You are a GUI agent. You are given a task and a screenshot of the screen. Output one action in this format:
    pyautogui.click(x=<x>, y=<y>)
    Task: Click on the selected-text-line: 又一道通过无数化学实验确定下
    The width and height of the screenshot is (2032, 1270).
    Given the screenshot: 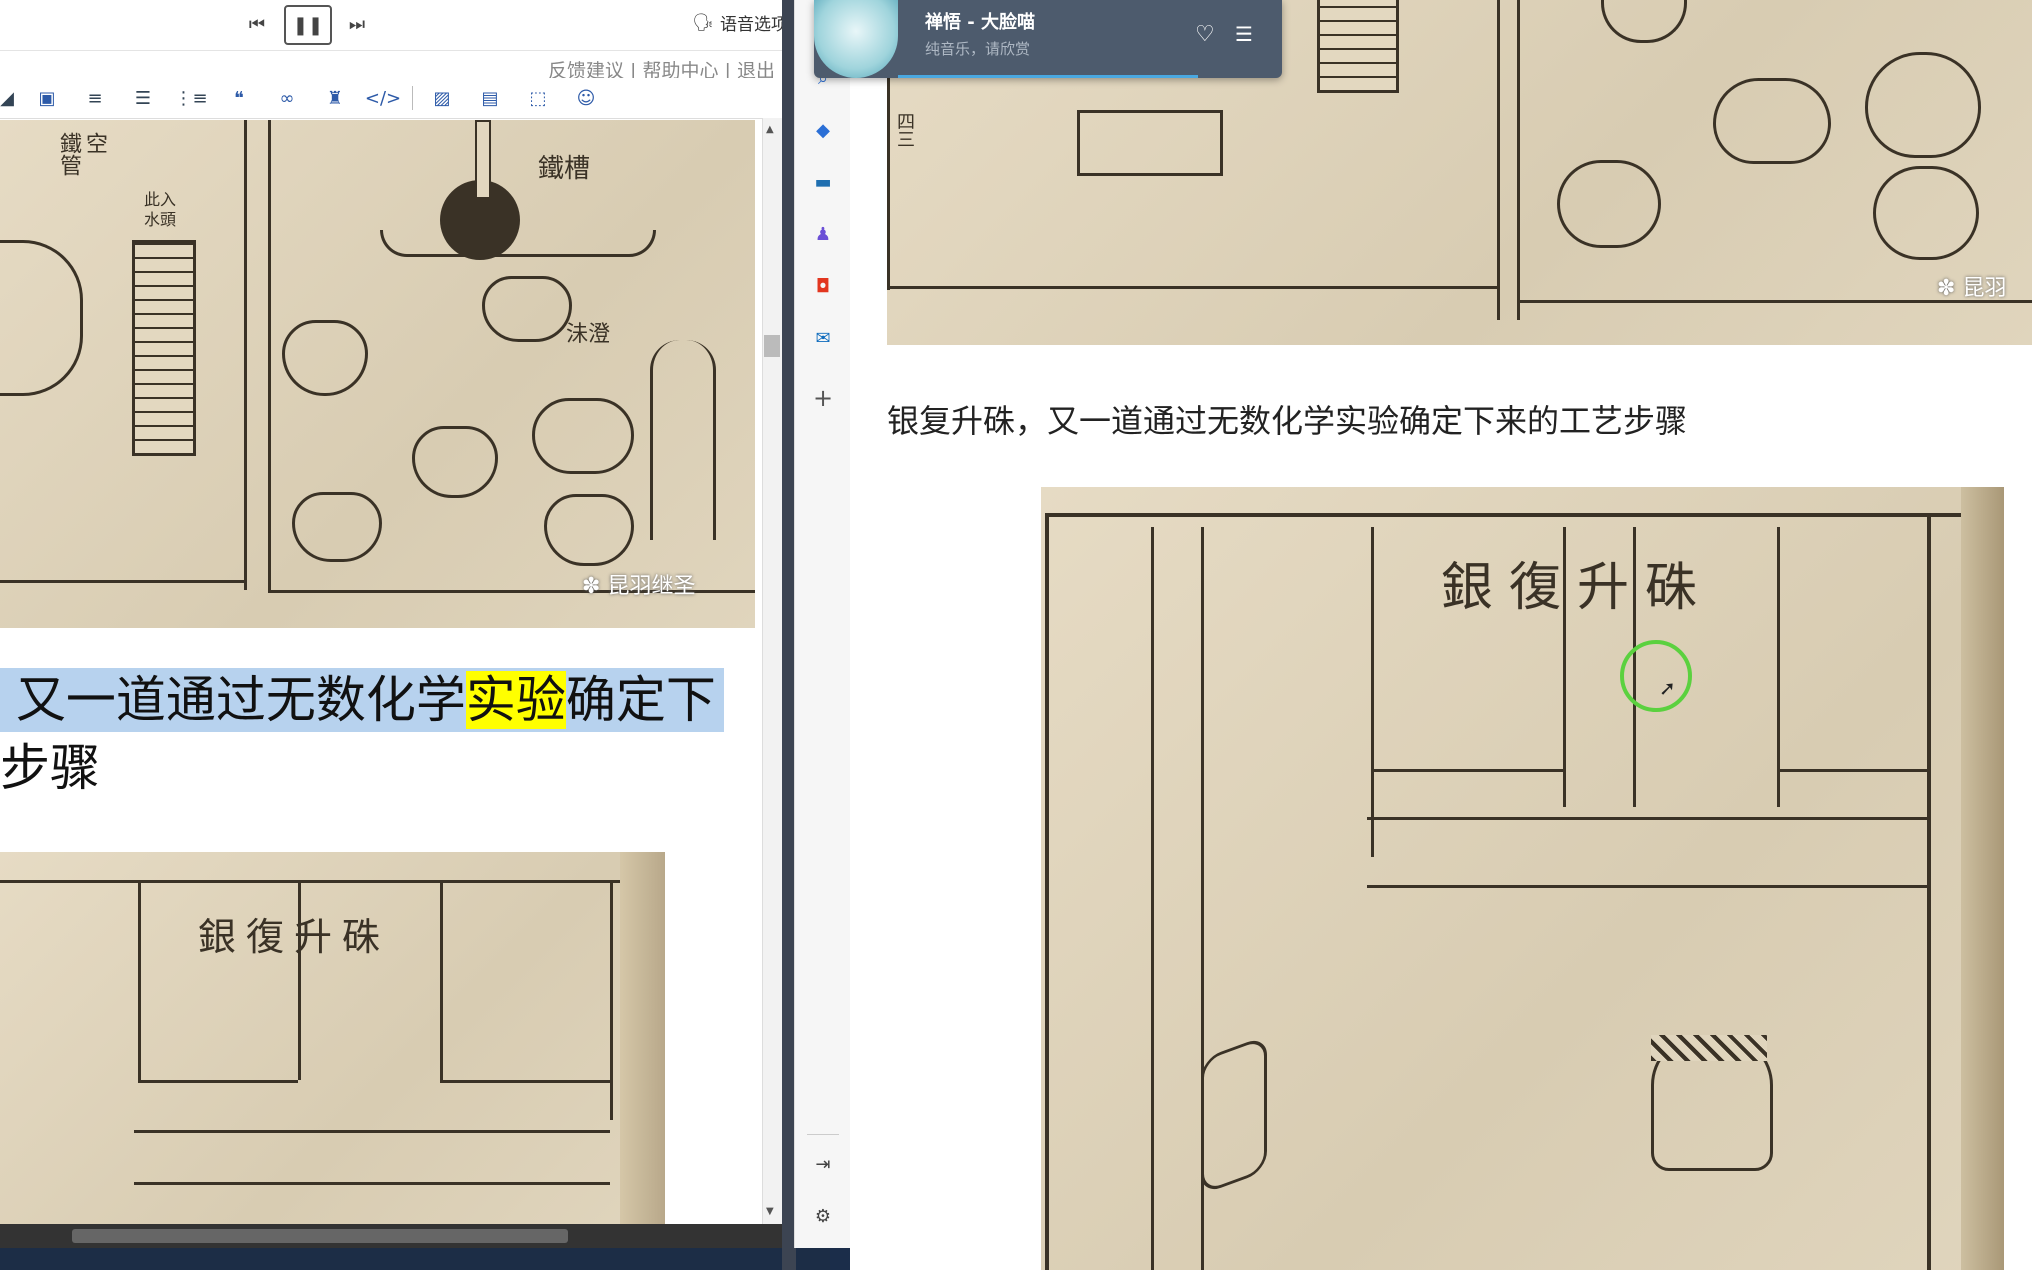 What is the action you would take?
    pyautogui.click(x=362, y=700)
    